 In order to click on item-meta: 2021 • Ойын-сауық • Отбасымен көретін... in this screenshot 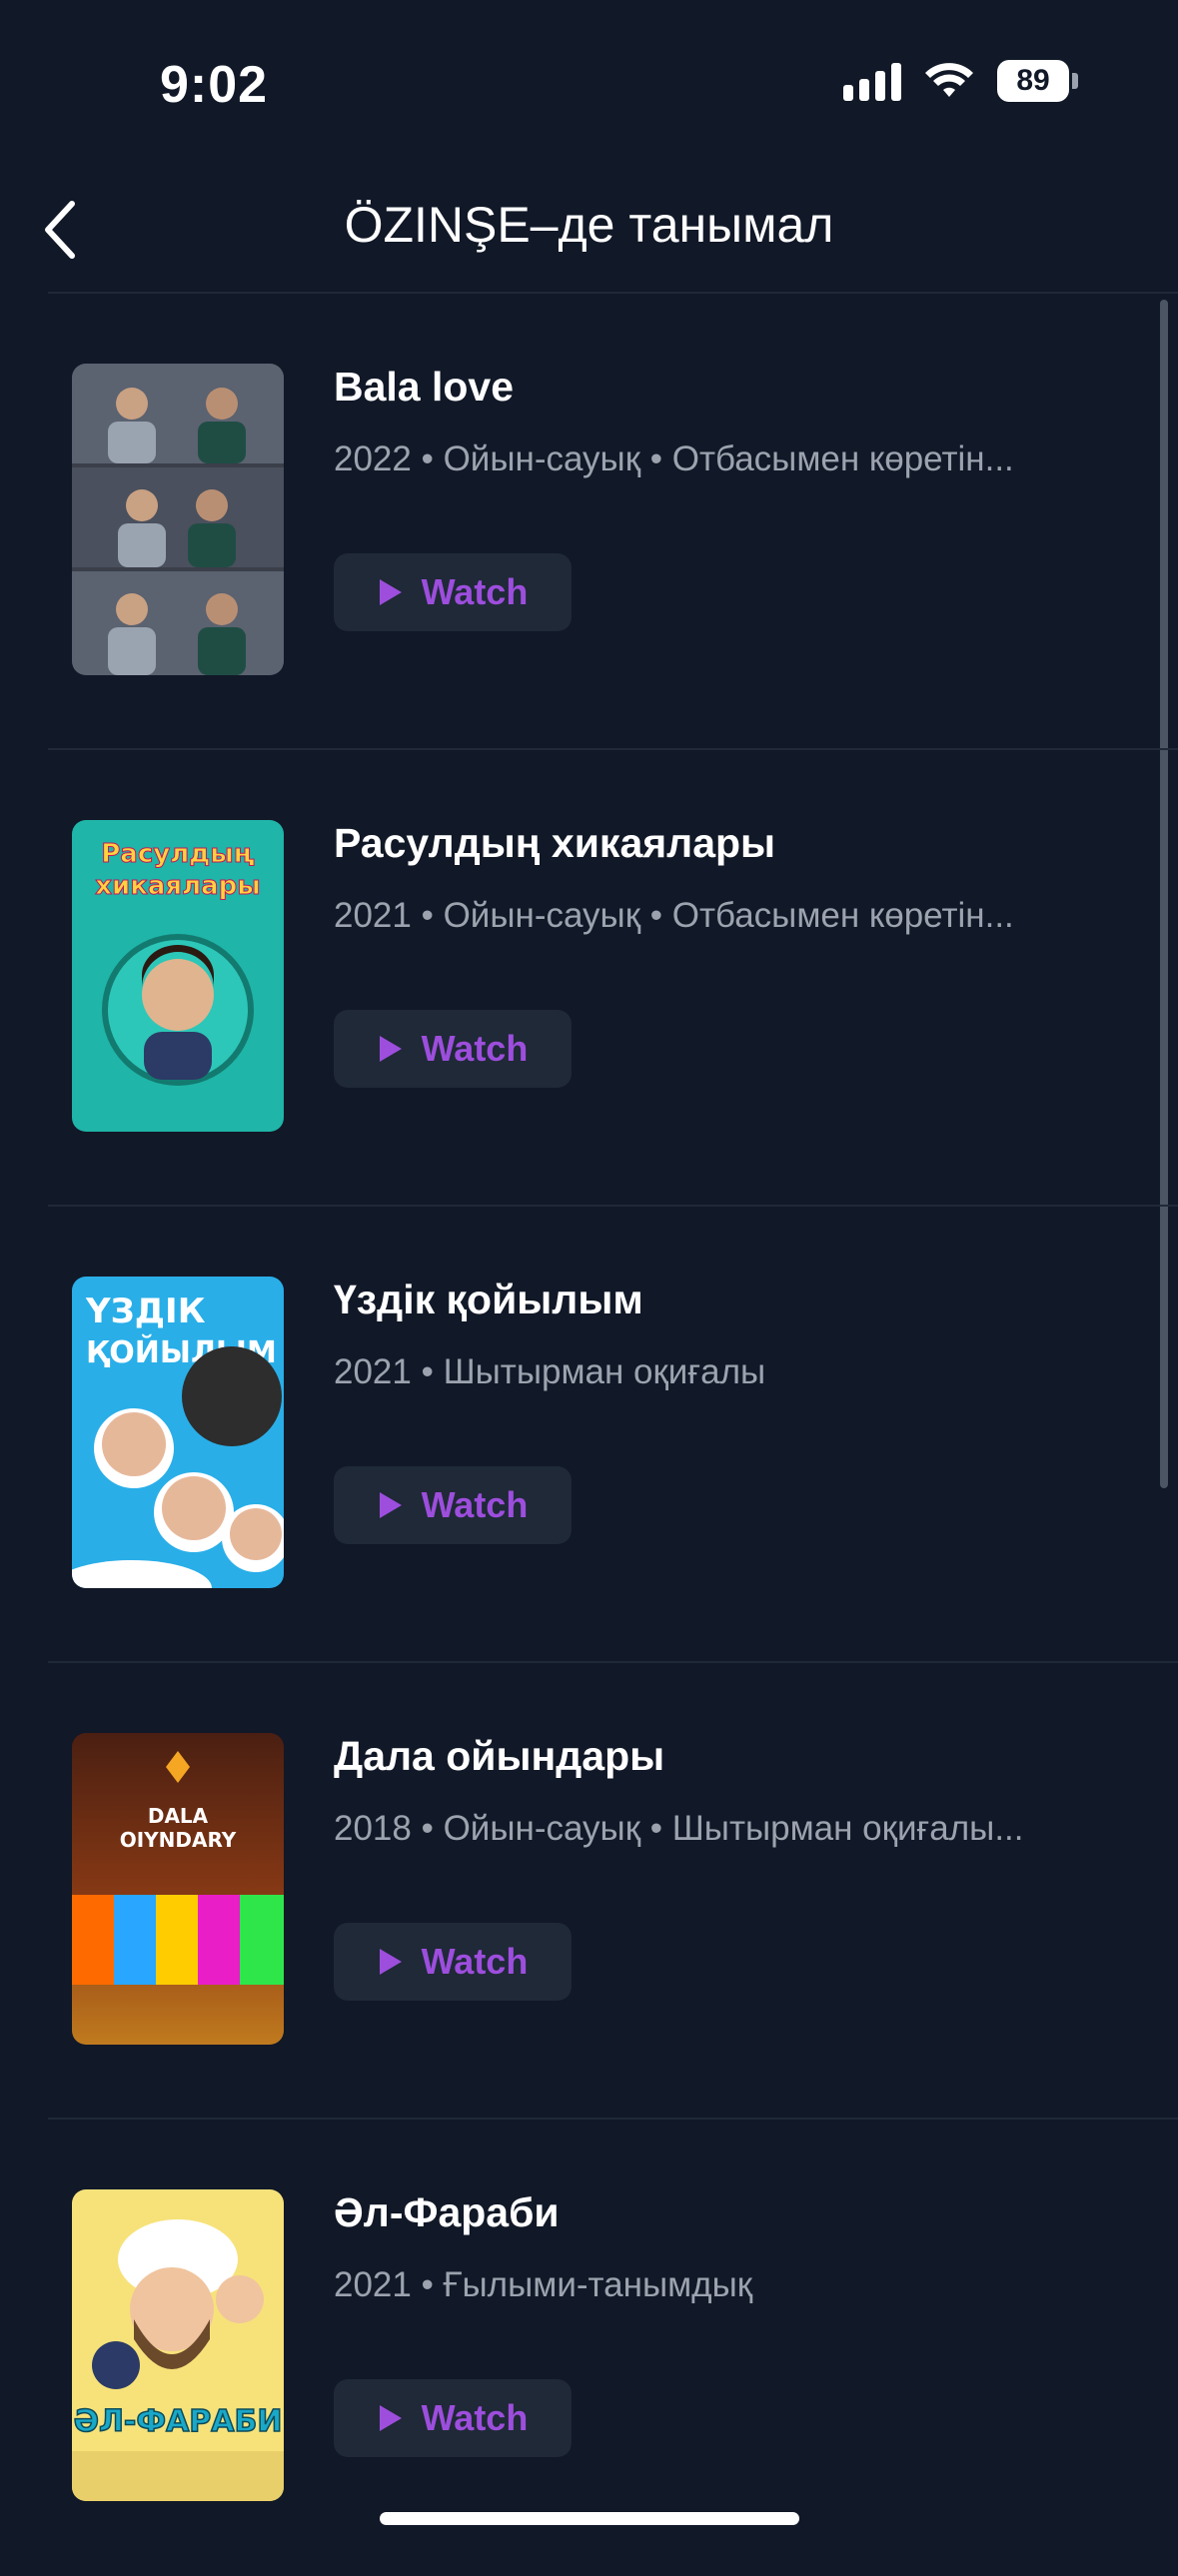, I will do `click(674, 916)`.